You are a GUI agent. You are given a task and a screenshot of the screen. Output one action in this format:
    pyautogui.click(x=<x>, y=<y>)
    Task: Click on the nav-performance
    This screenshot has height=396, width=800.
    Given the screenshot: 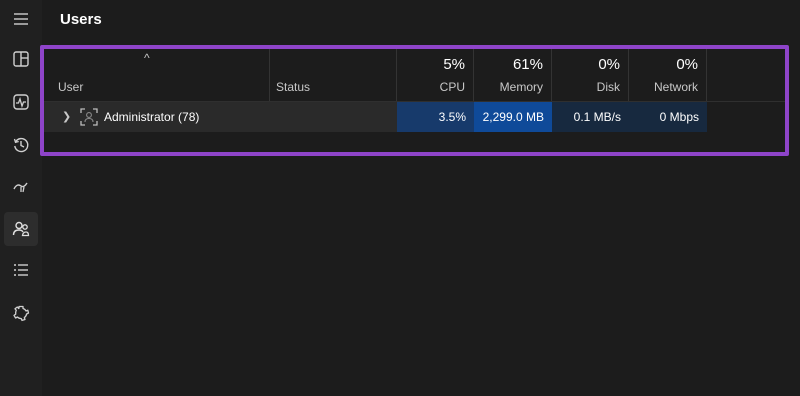 What is the action you would take?
    pyautogui.click(x=21, y=102)
    